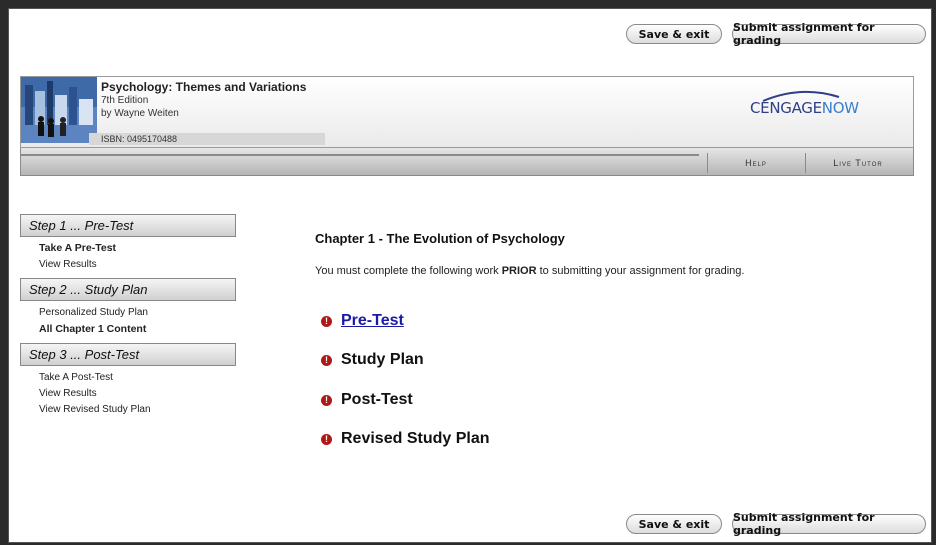  What do you see at coordinates (125, 100) in the screenshot?
I see `book-edition: 7th Edition` at bounding box center [125, 100].